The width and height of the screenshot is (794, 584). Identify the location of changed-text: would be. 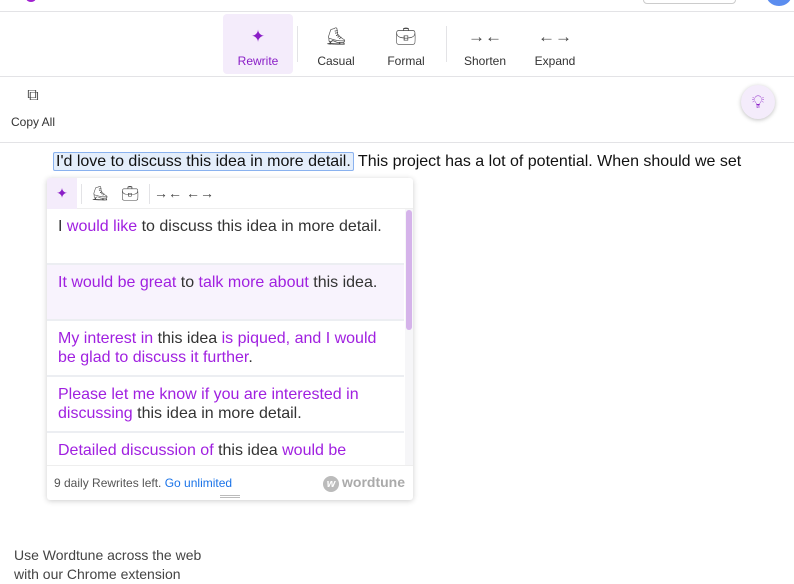
(314, 450).